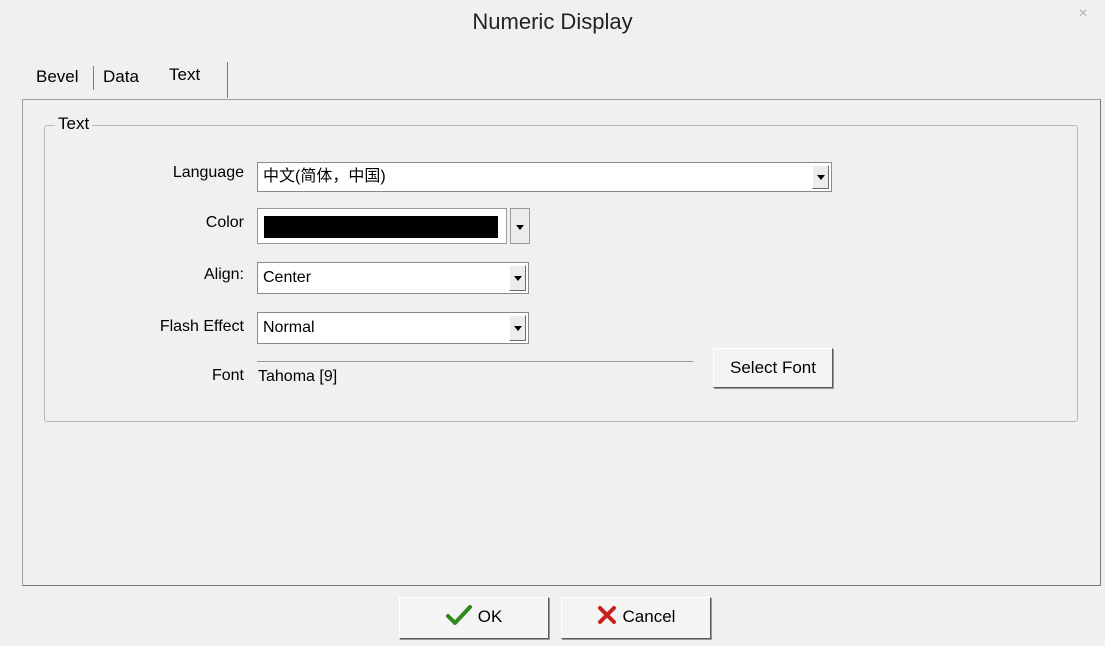 The width and height of the screenshot is (1105, 646). Describe the element at coordinates (224, 222) in the screenshot. I see `color-label: Color` at that location.